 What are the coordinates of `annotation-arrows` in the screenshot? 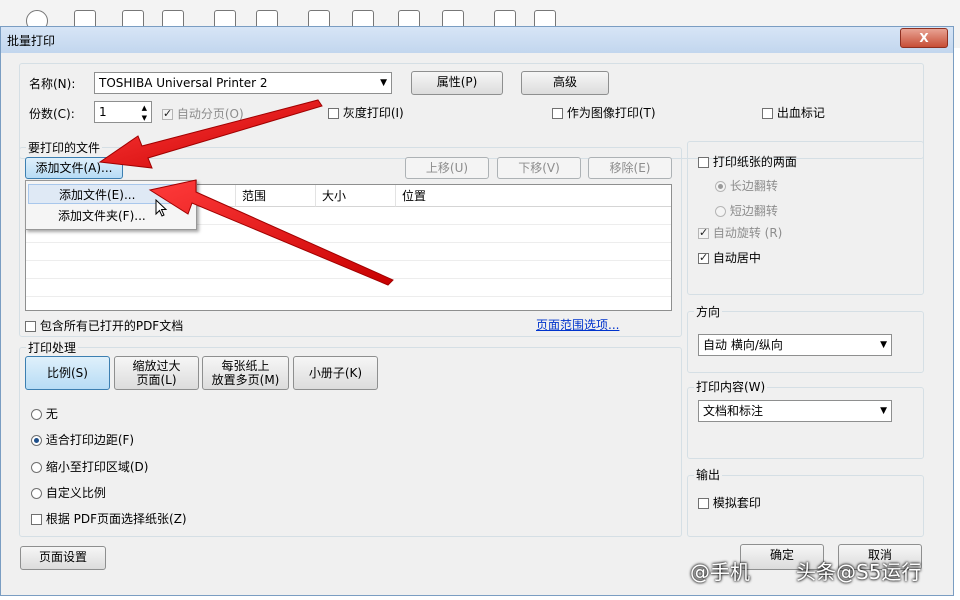 It's located at (246, 192).